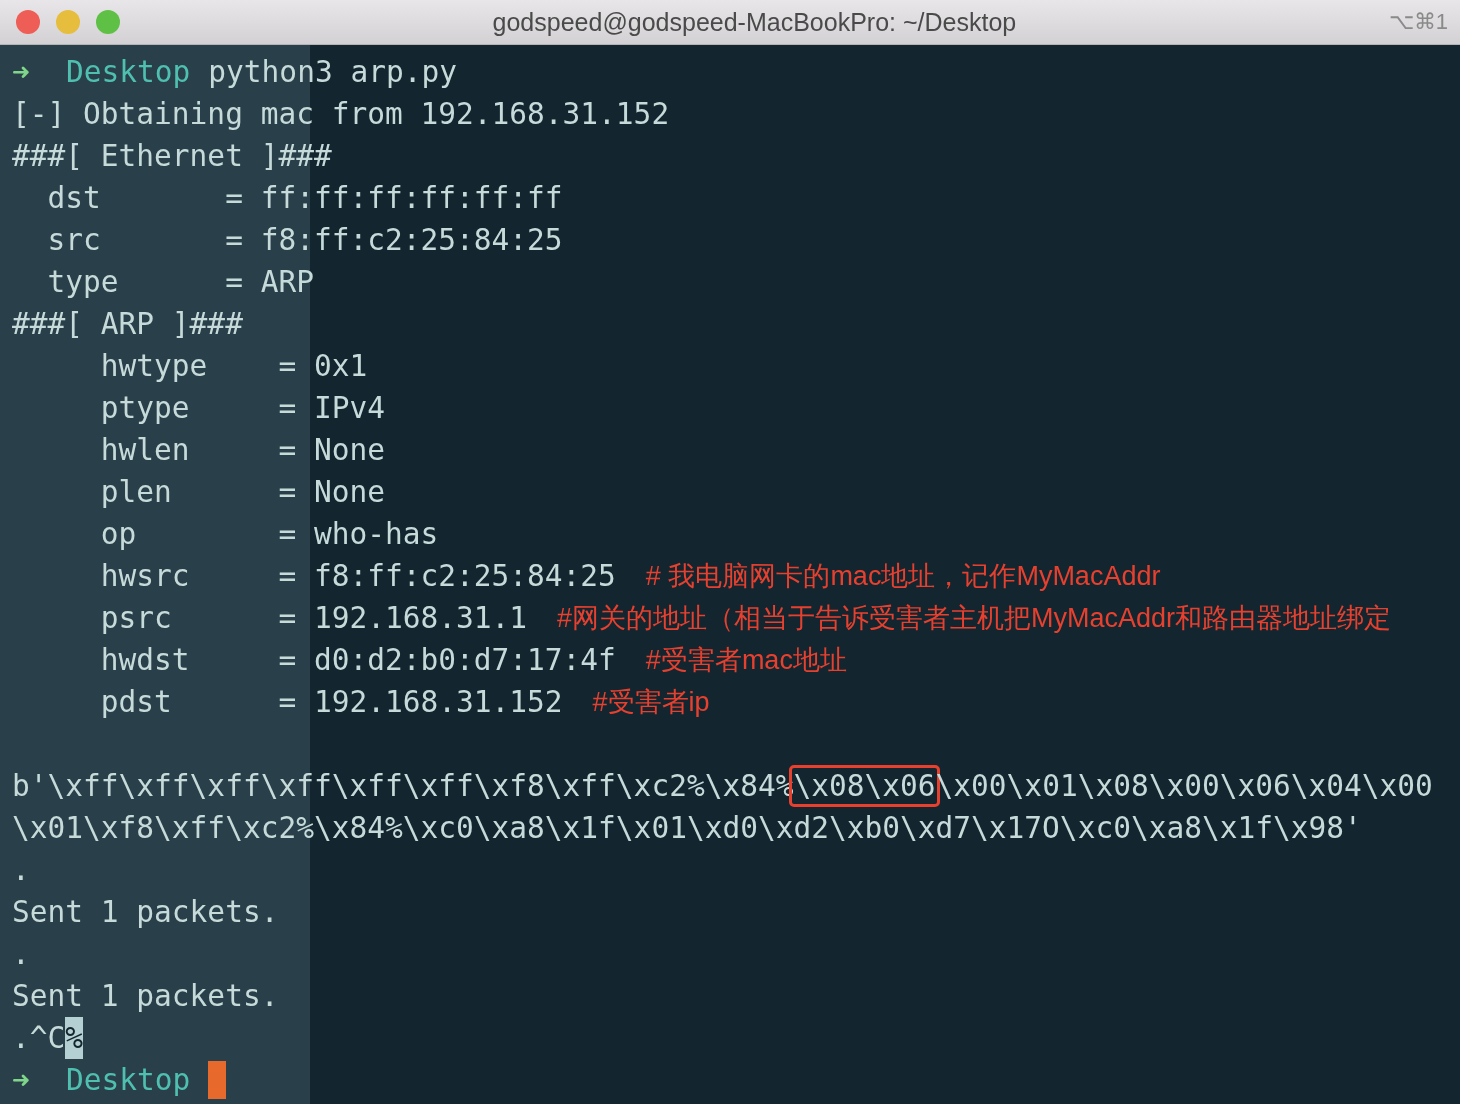 Image resolution: width=1460 pixels, height=1104 pixels. What do you see at coordinates (180, 282) in the screenshot?
I see `output-line: type = ARP` at bounding box center [180, 282].